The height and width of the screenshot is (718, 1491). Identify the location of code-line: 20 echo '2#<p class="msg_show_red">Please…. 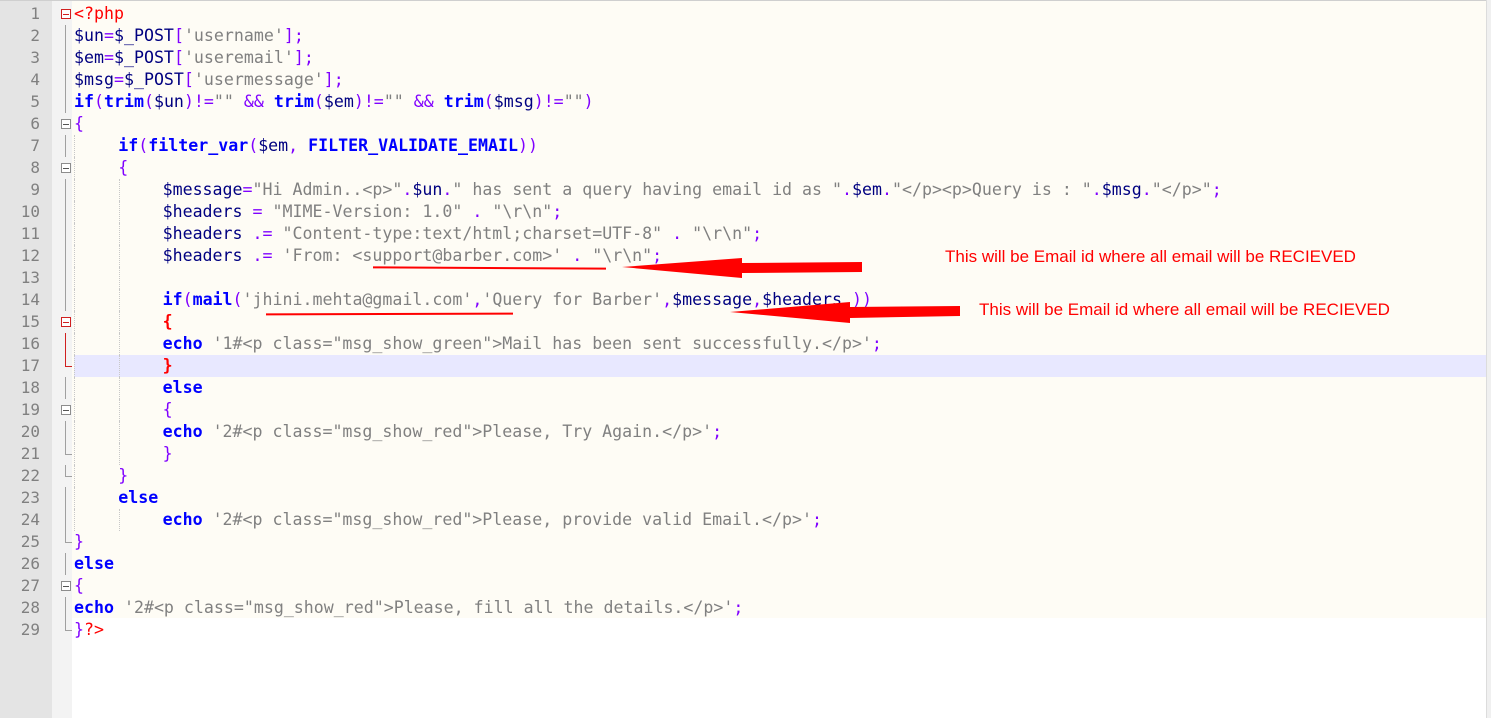
(743, 432).